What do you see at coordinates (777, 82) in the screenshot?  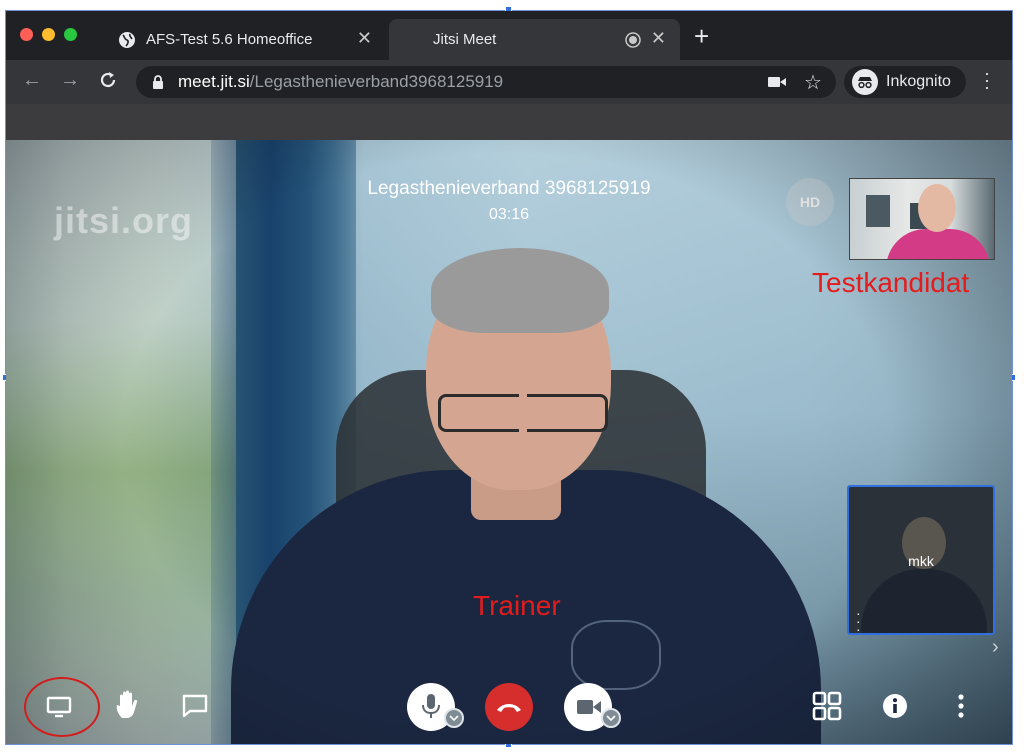 I see `camera-permission-icon` at bounding box center [777, 82].